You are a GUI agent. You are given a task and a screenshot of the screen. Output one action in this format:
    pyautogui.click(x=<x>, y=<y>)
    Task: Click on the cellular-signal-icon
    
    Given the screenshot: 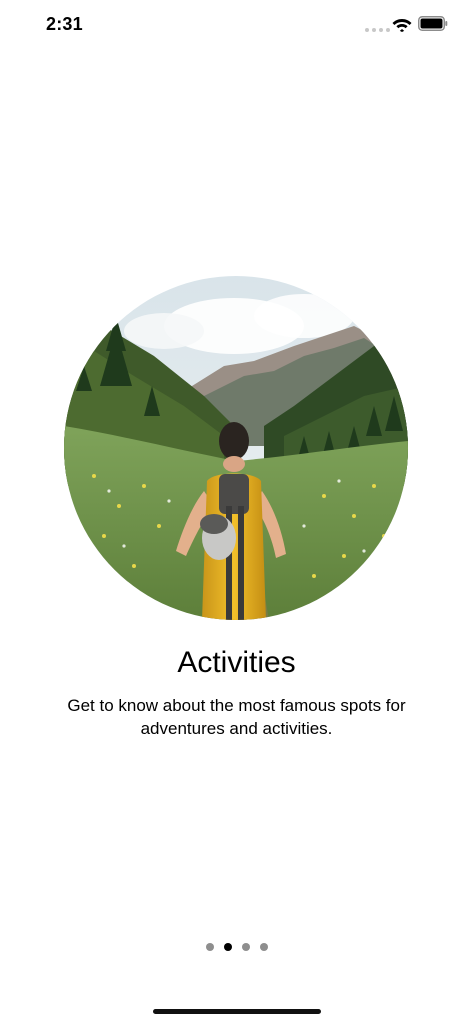 What is the action you would take?
    pyautogui.click(x=377, y=30)
    